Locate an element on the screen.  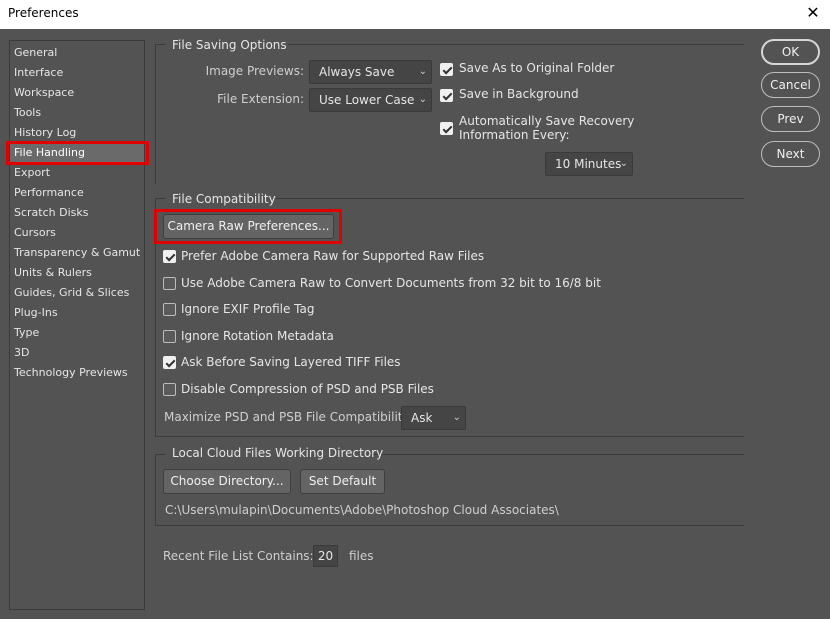
prefer-camera-raw-checkbox is located at coordinates (169, 256).